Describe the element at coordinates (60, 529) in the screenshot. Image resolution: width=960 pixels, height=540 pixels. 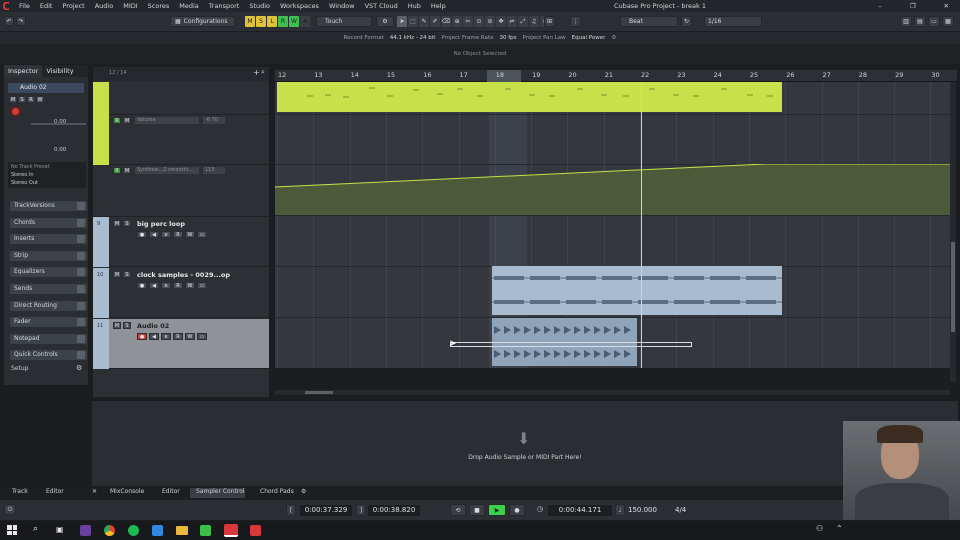
I see `task-view-icon: ▣` at that location.